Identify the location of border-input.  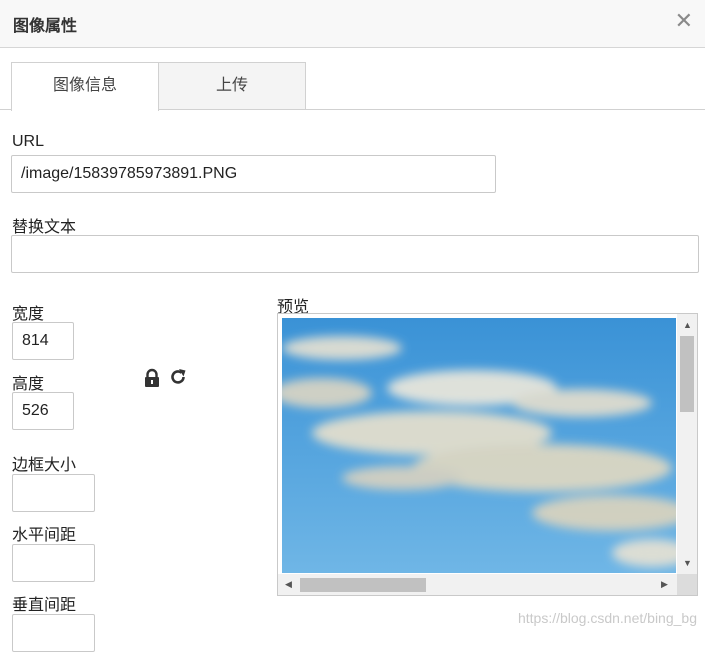
(53, 493).